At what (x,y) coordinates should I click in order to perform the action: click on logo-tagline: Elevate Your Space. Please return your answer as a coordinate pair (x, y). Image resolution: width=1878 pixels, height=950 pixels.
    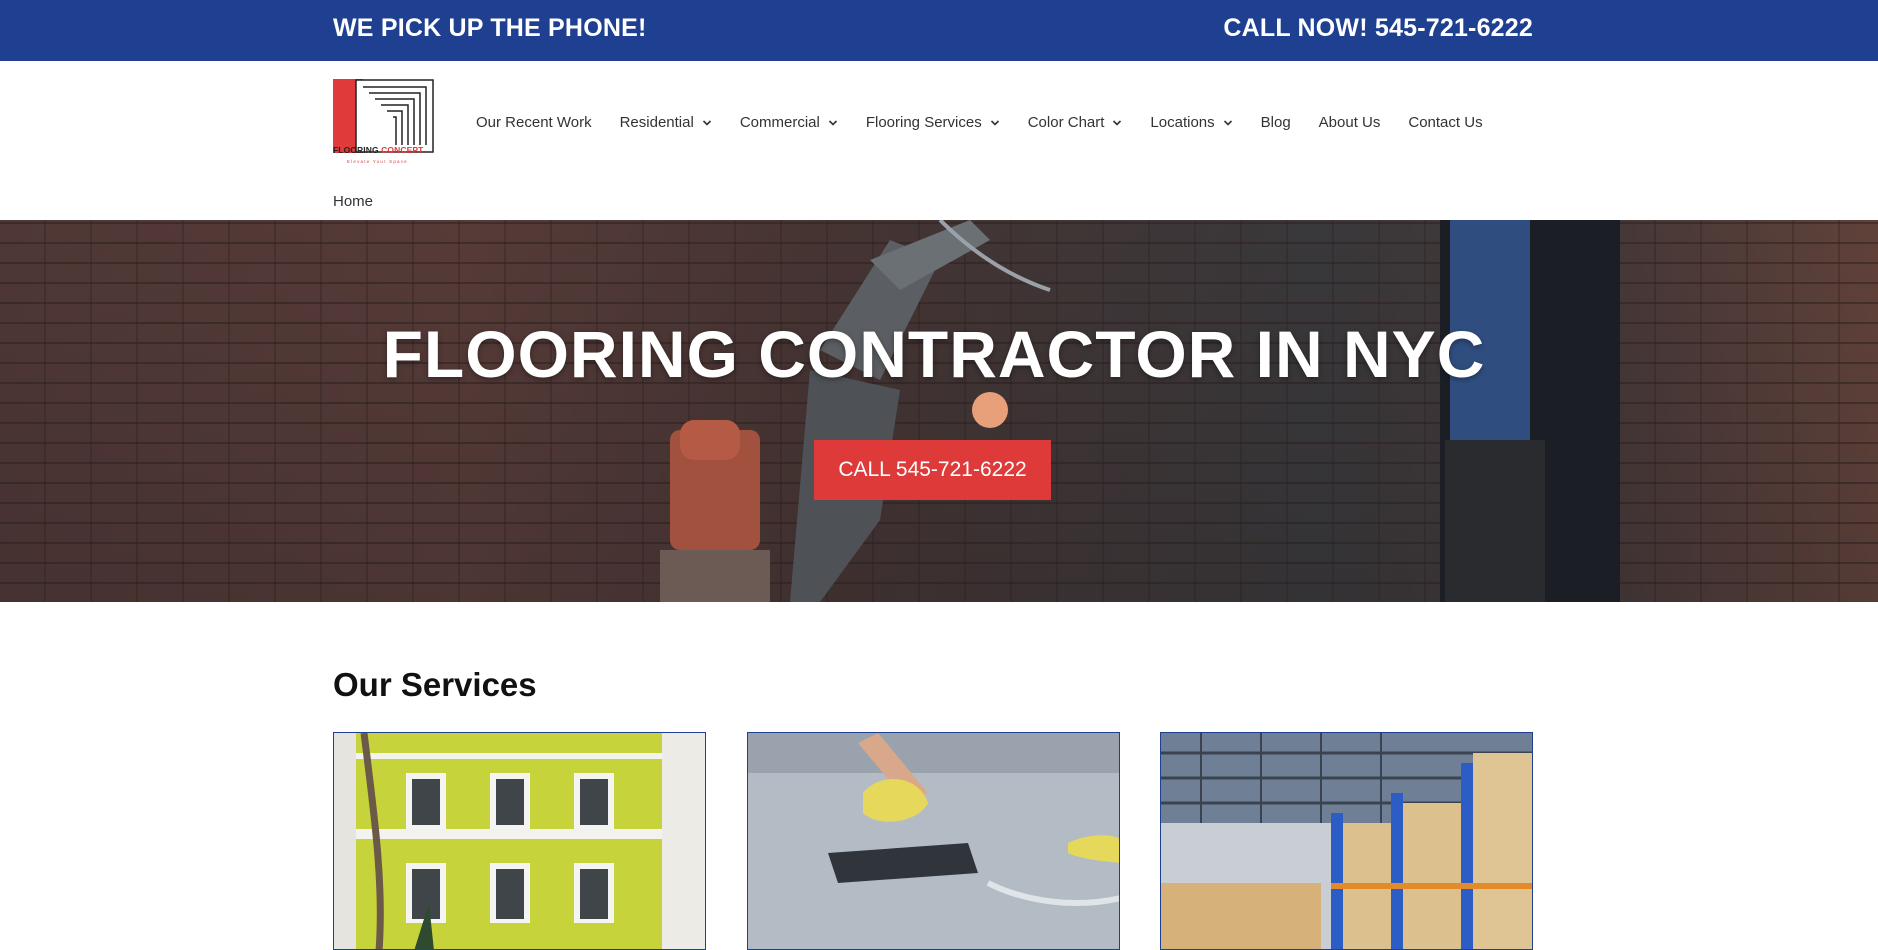
    Looking at the image, I should click on (377, 161).